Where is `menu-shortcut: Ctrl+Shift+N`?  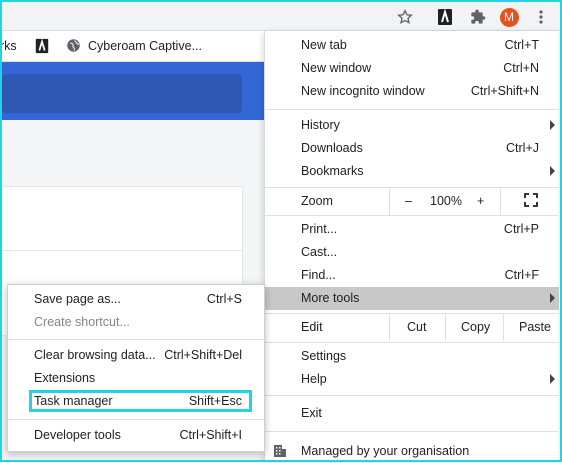 menu-shortcut: Ctrl+Shift+N is located at coordinates (504, 91).